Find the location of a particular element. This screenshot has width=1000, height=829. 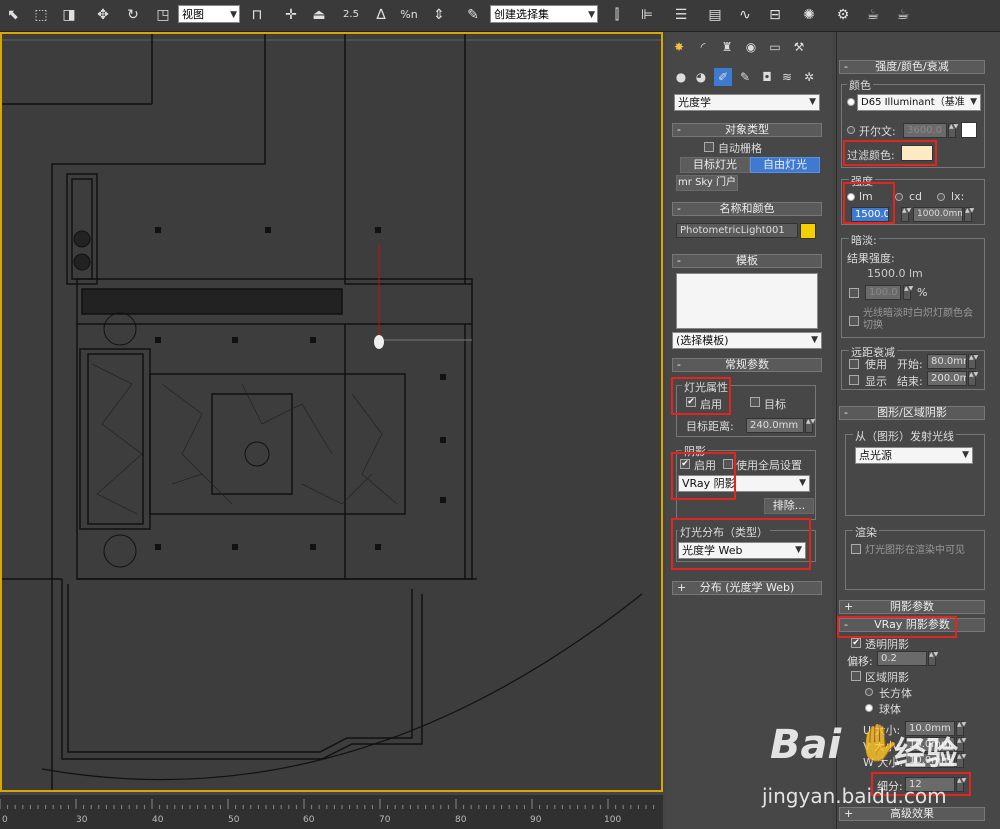

illuminant-preset-dropdown: D65 Illuminant（基准 ▼ is located at coordinates (919, 102).